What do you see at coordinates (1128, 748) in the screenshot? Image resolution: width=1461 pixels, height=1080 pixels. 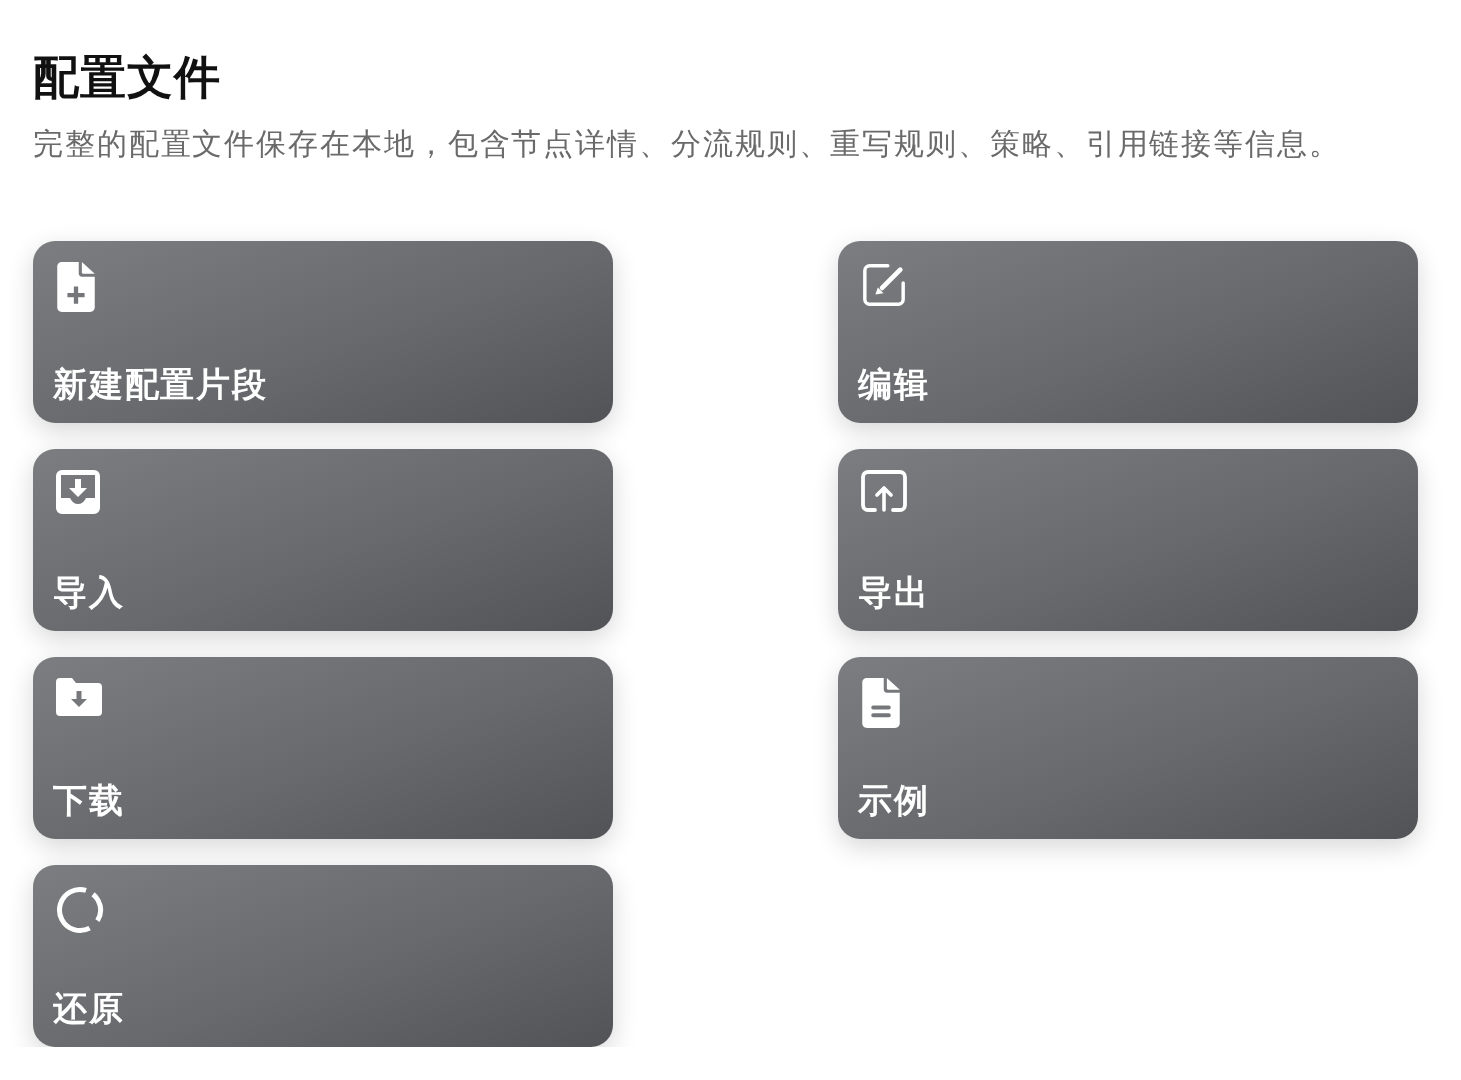 I see `action-tile-button: 示例` at bounding box center [1128, 748].